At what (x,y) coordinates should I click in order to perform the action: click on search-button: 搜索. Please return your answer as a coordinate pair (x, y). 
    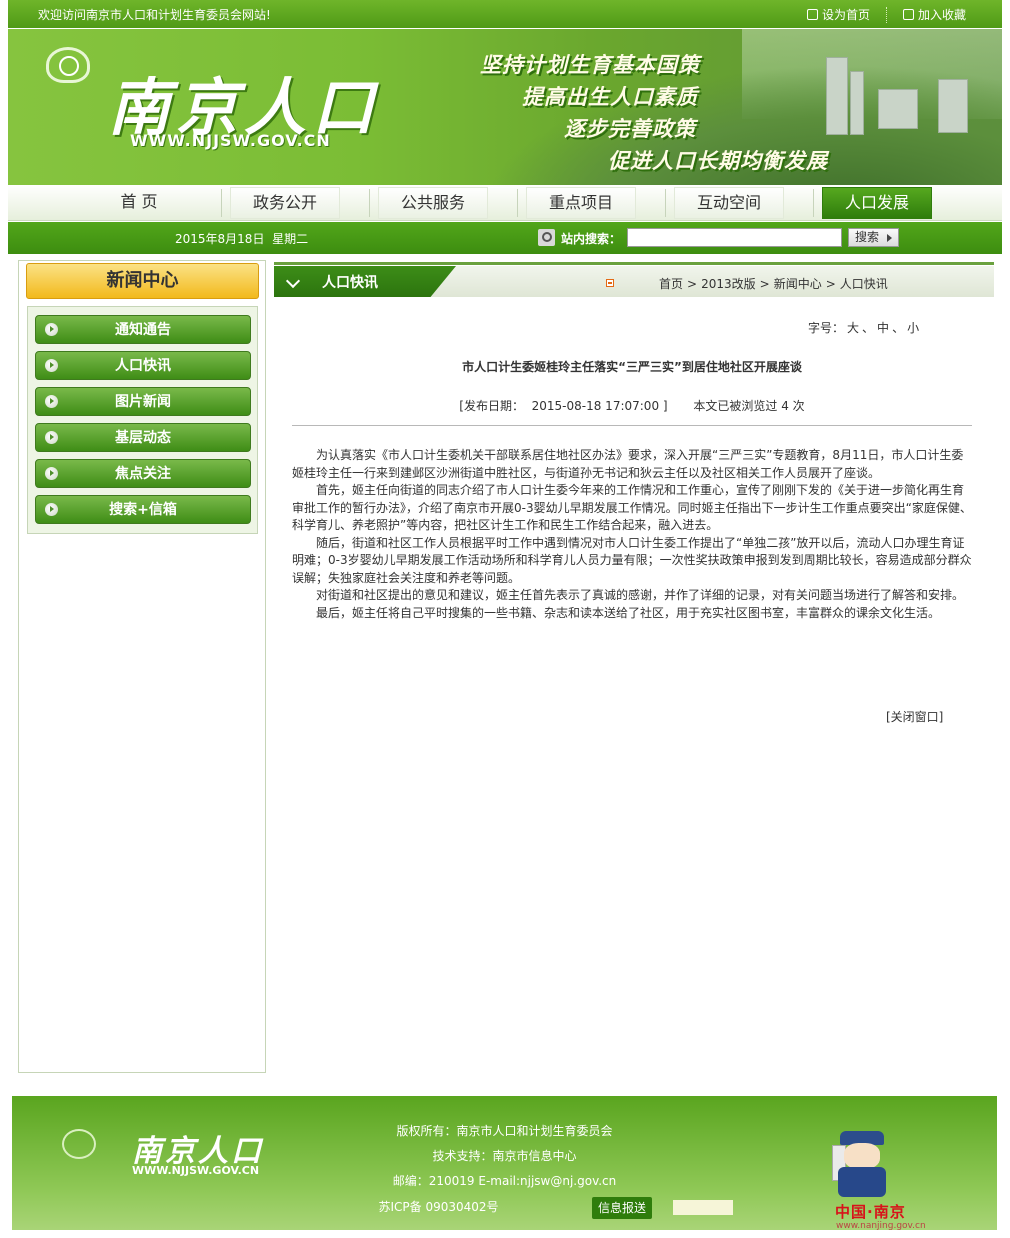
    Looking at the image, I should click on (873, 237).